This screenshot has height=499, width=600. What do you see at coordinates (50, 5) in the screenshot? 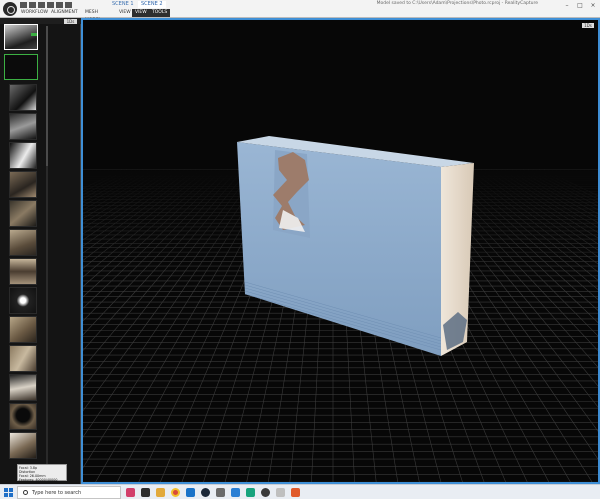
I see `layout-icon` at bounding box center [50, 5].